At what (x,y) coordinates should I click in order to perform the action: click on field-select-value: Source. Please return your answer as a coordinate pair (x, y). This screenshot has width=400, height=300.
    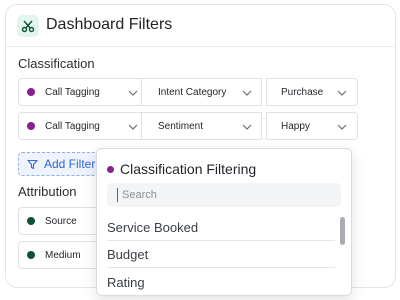
    Looking at the image, I should click on (61, 221).